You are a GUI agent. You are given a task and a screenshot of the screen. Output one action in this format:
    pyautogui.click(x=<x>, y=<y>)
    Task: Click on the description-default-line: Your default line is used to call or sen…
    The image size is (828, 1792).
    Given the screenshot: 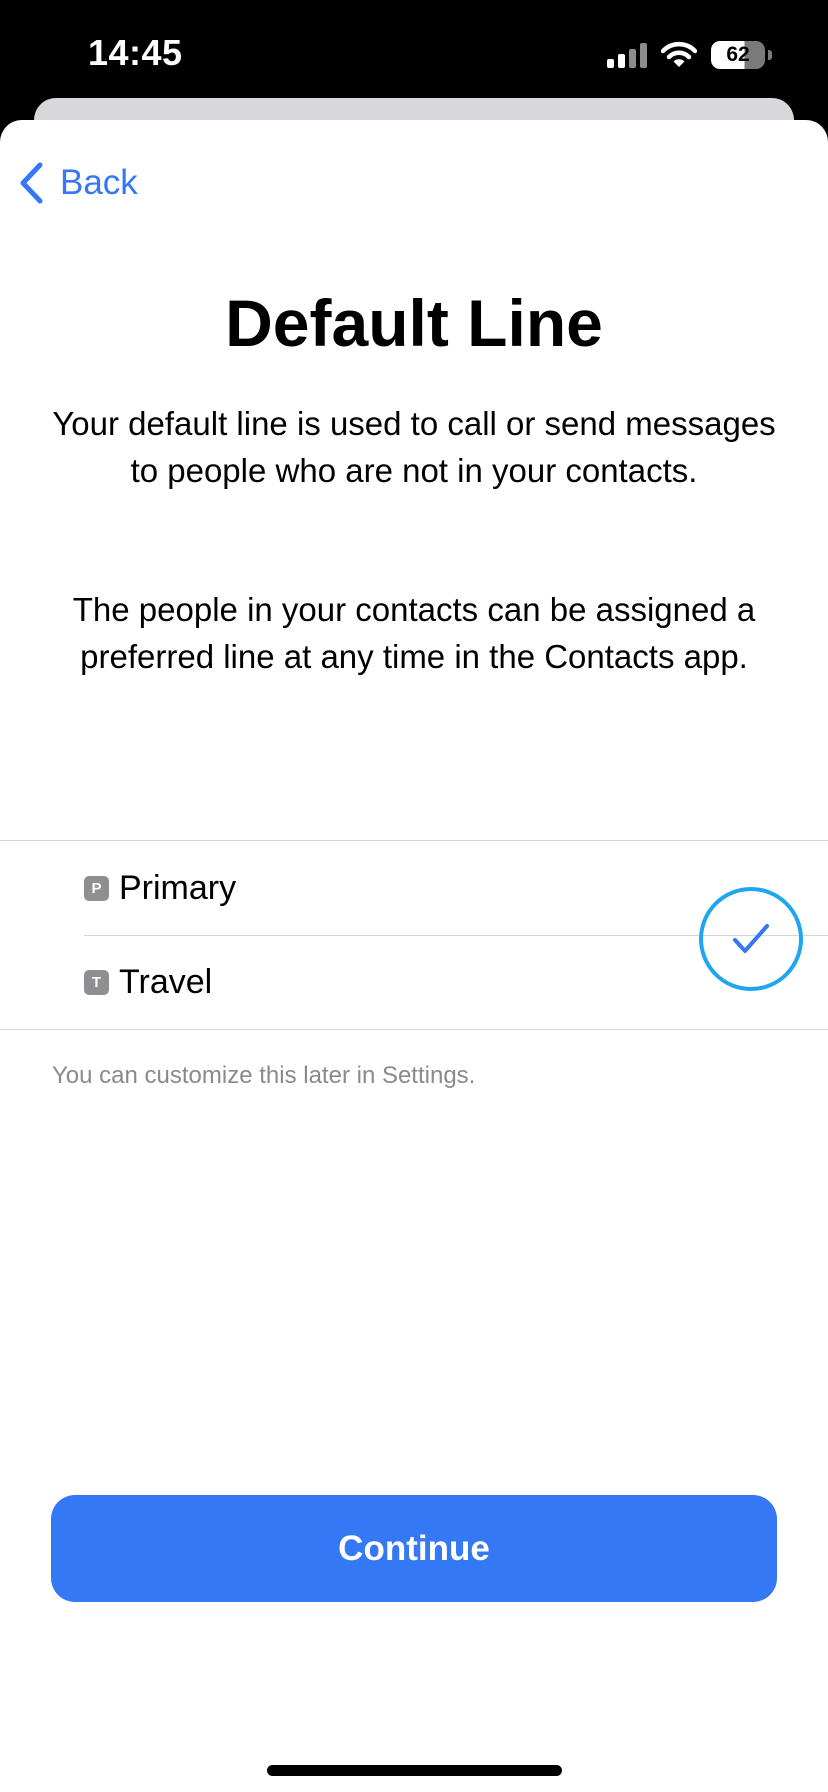 What is the action you would take?
    pyautogui.click(x=414, y=447)
    